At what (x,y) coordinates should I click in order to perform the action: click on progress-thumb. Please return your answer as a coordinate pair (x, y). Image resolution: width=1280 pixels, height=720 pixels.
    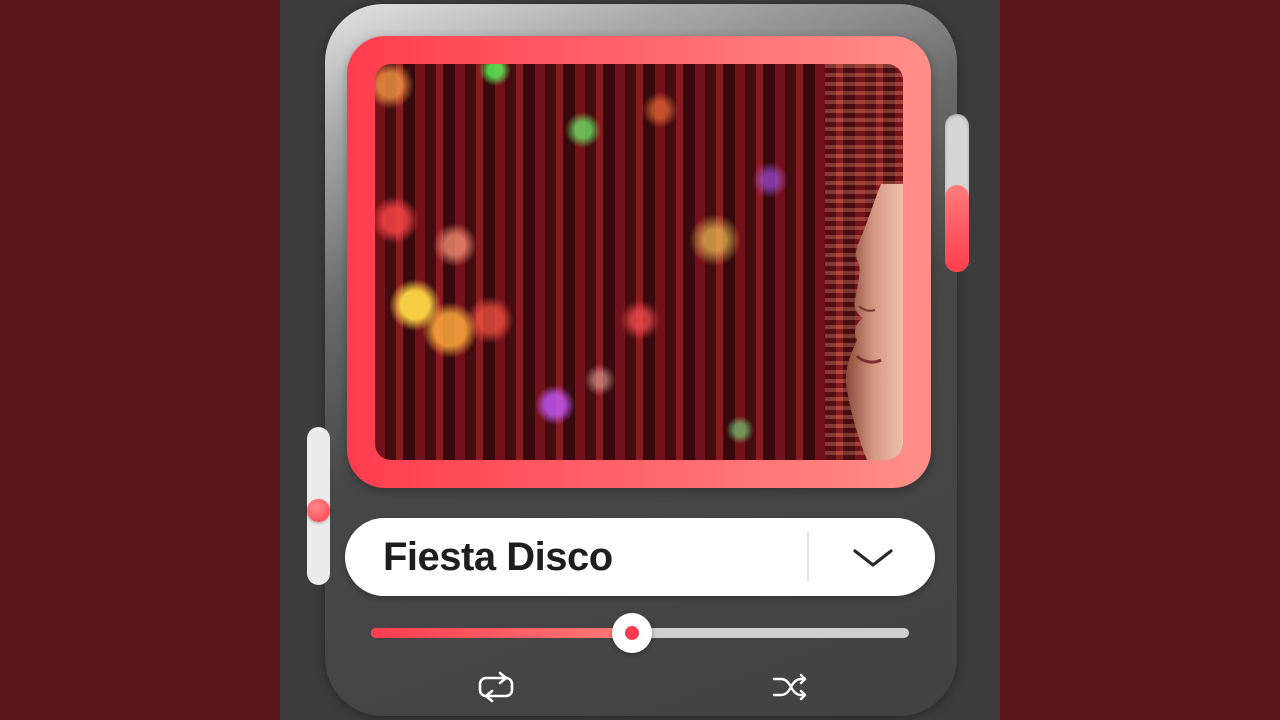
    Looking at the image, I should click on (632, 633).